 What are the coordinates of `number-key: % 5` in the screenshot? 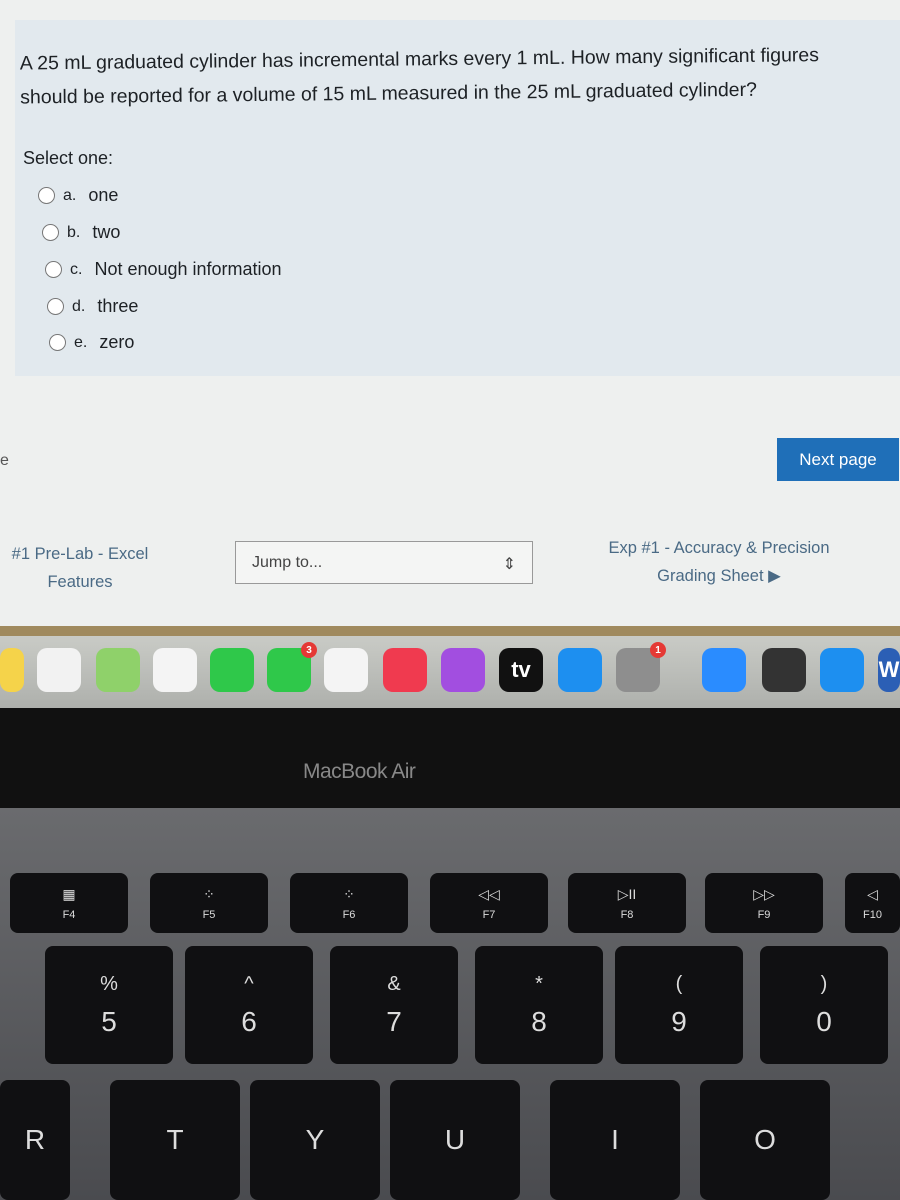 It's located at (109, 1005).